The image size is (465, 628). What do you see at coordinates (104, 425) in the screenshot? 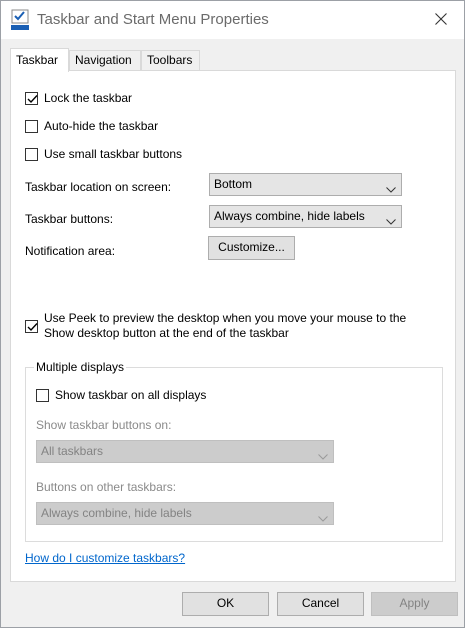
I see `show-buttons-on-label: Show taskbar buttons on:` at bounding box center [104, 425].